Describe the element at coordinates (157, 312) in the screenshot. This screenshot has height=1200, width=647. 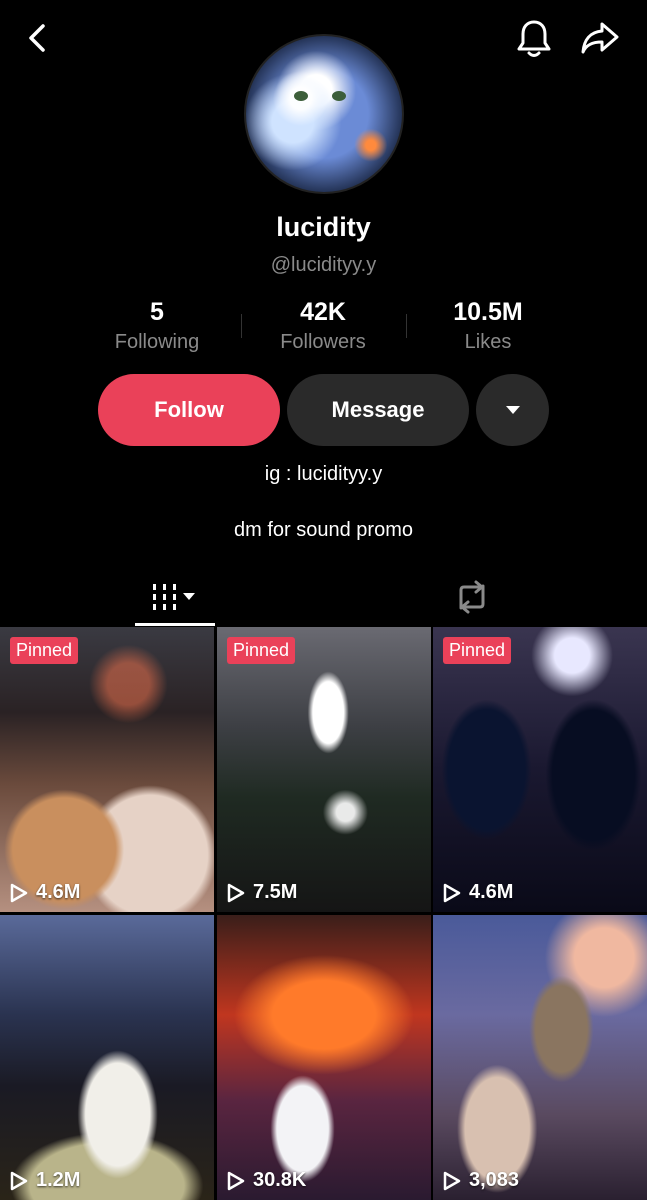
I see `stat-value: 5` at that location.